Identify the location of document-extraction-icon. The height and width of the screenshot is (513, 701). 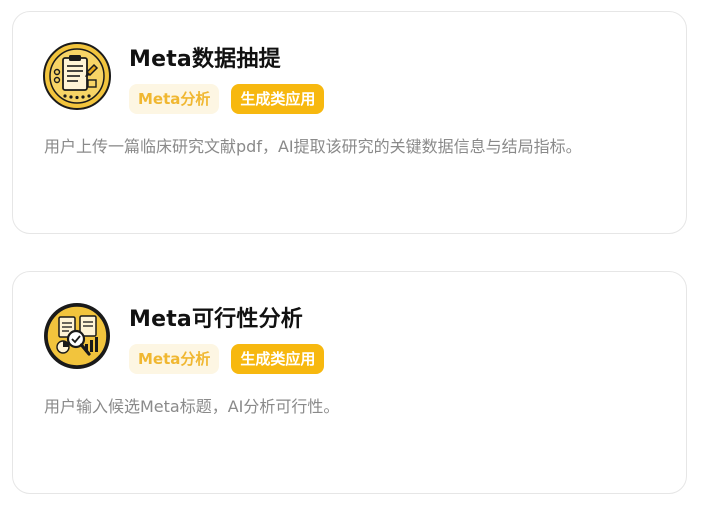
(77, 76).